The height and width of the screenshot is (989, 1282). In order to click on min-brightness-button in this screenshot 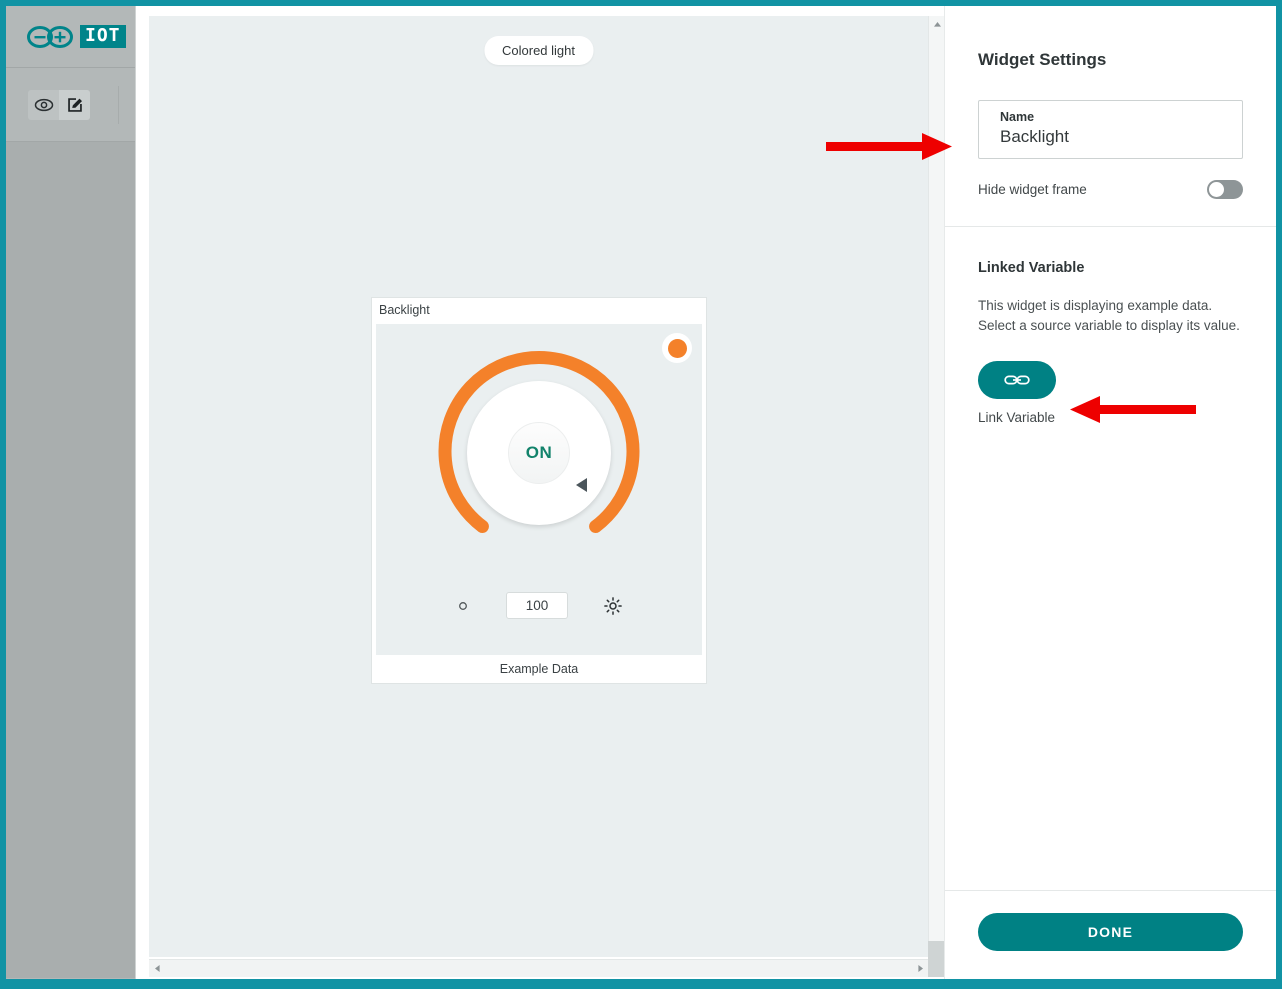, I will do `click(463, 606)`.